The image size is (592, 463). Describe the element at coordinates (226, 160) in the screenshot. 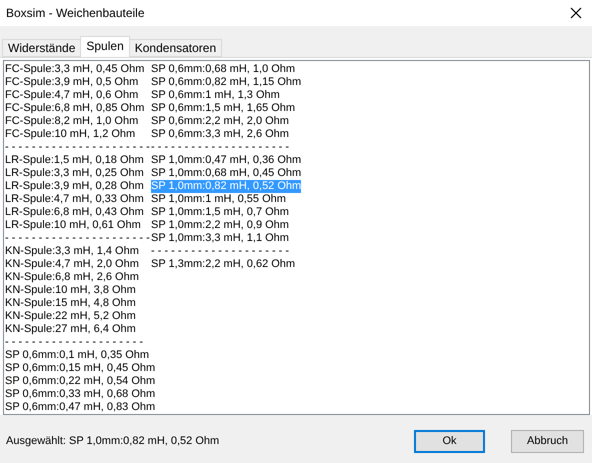

I see `list-item: SP 1,0mm:0,47 mH, 0,36 Ohm` at that location.